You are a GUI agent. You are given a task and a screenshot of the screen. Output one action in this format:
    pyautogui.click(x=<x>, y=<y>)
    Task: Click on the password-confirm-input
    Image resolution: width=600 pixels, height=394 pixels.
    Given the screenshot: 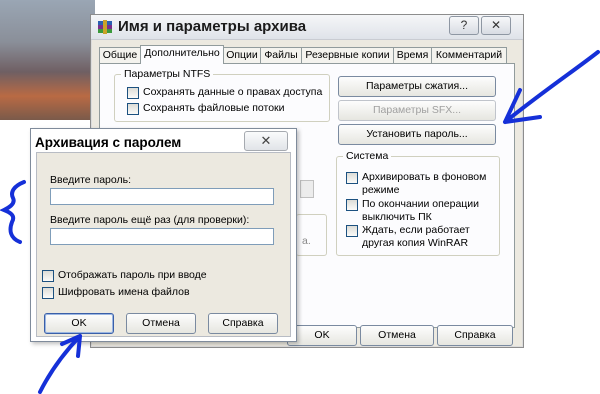 What is the action you would take?
    pyautogui.click(x=162, y=236)
    